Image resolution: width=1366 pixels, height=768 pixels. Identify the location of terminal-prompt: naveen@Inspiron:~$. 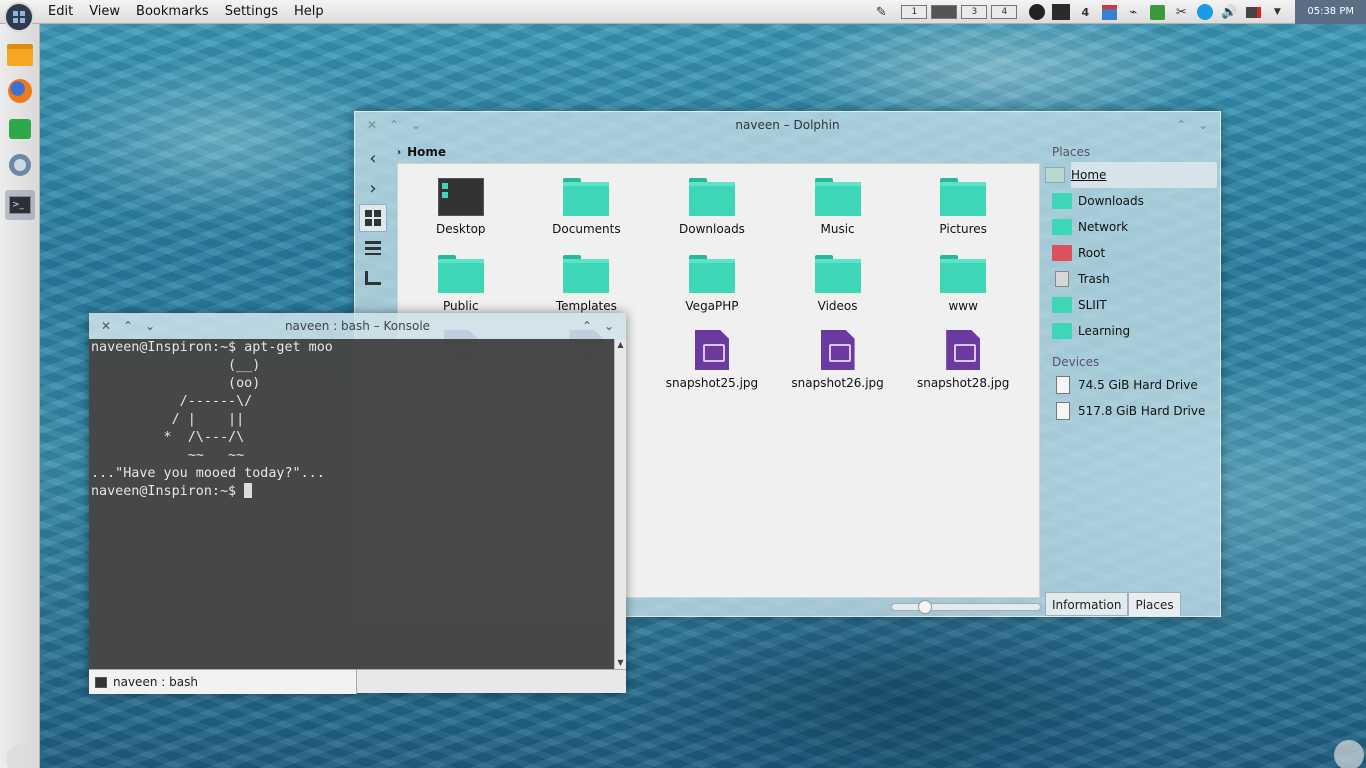
(168, 491).